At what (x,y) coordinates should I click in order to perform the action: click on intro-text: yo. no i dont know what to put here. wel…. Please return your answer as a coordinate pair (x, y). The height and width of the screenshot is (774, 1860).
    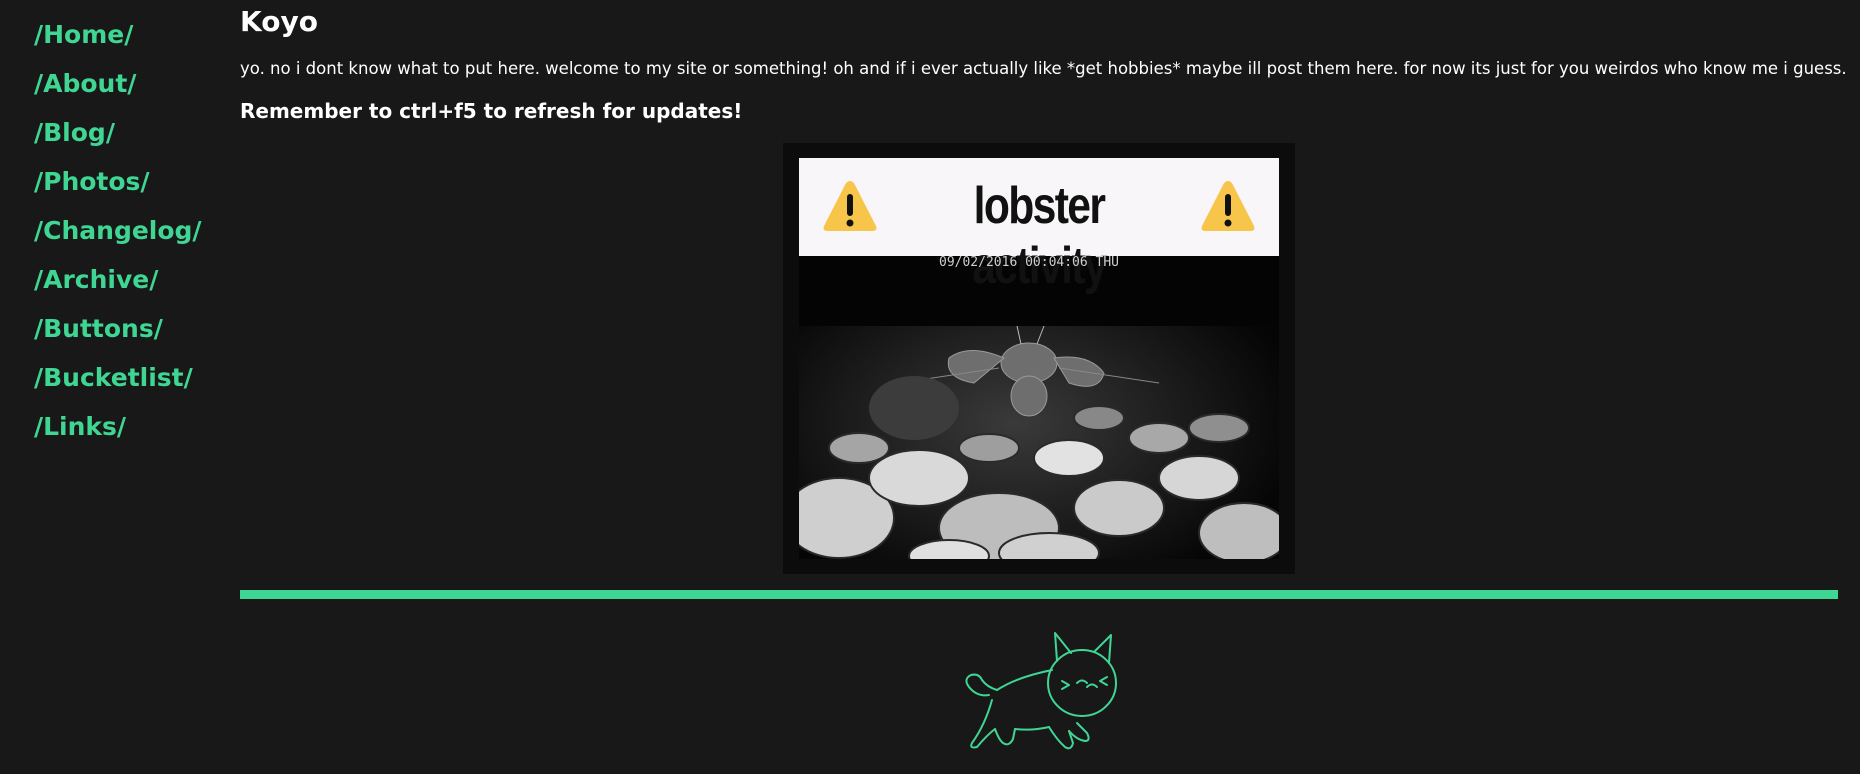
    Looking at the image, I should click on (1043, 68).